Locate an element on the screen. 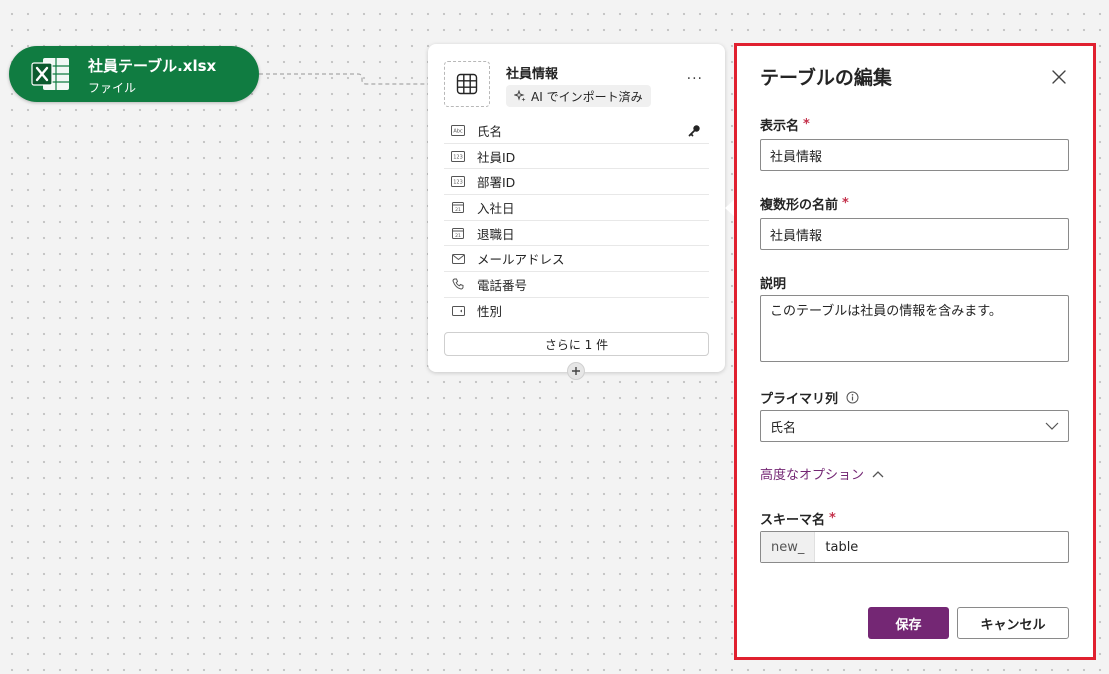 Image resolution: width=1109 pixels, height=674 pixels. column-label: 部署ID is located at coordinates (496, 183).